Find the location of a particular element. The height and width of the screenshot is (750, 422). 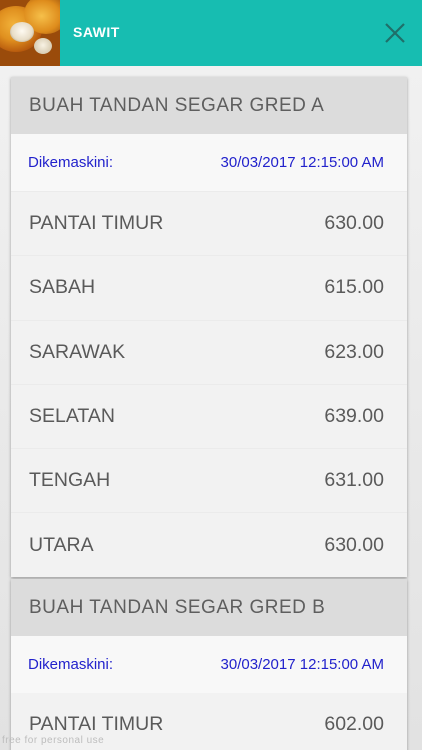

region-label: SELATAN is located at coordinates (72, 416).